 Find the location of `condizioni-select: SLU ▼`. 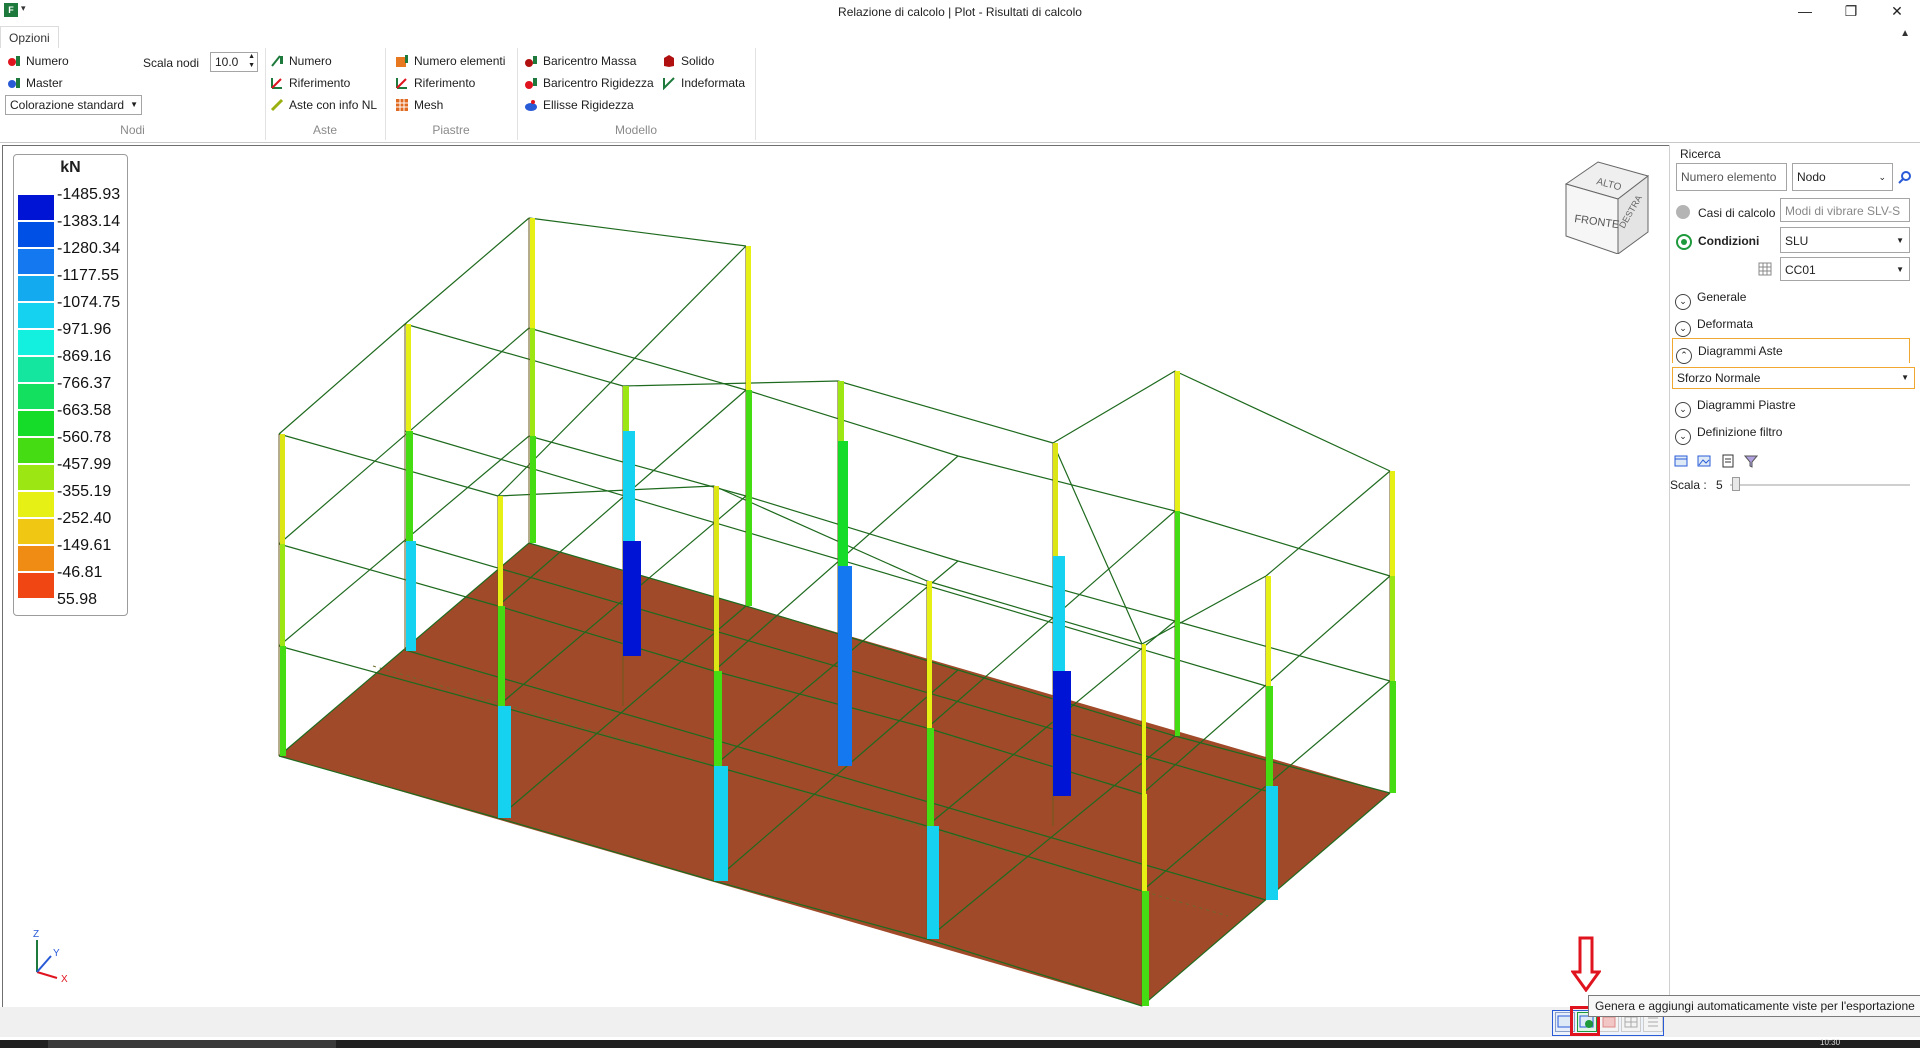

condizioni-select: SLU ▼ is located at coordinates (1845, 240).